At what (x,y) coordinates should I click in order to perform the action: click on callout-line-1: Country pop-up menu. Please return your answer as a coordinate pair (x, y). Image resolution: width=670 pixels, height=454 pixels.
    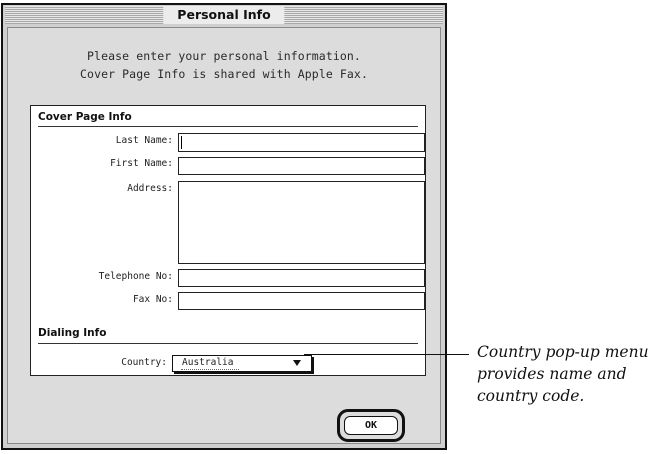
    Looking at the image, I should click on (563, 352).